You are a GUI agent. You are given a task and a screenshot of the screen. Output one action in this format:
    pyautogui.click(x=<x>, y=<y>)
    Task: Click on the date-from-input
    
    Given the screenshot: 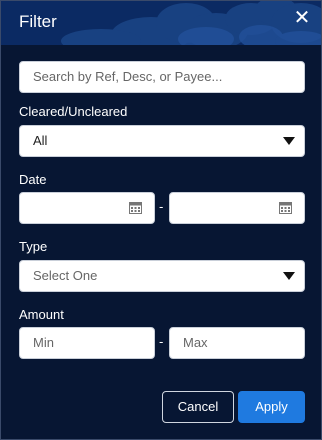 What is the action you would take?
    pyautogui.click(x=87, y=208)
    